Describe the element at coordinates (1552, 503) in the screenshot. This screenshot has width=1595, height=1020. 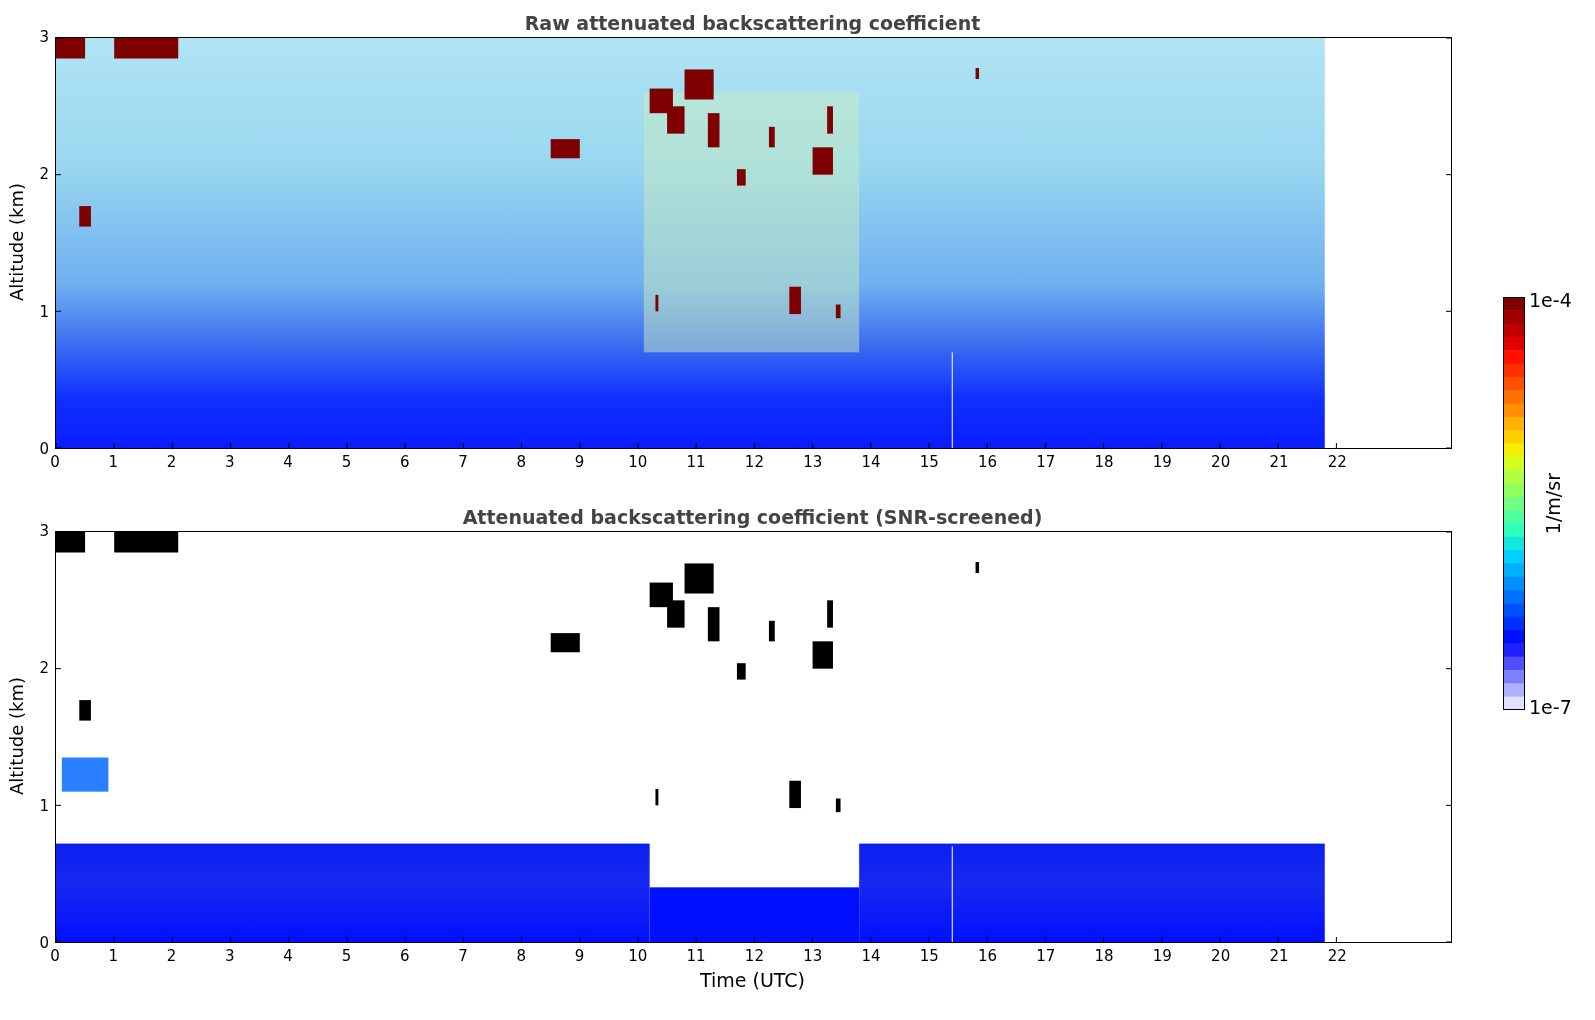
I see `colorbar-unit-label: 1/m/sr` at that location.